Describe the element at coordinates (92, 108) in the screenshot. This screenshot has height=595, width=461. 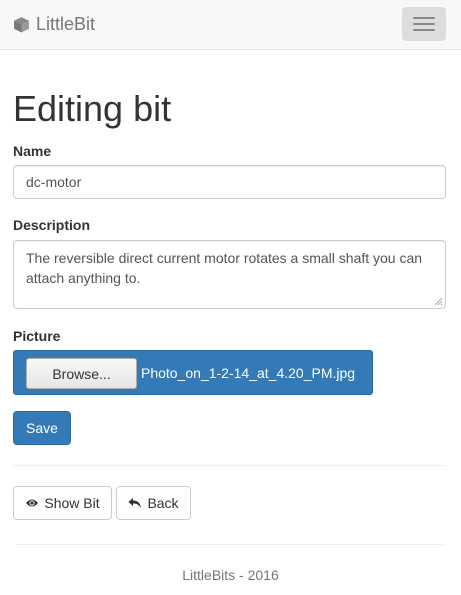
I see `page-title: Editing bit` at that location.